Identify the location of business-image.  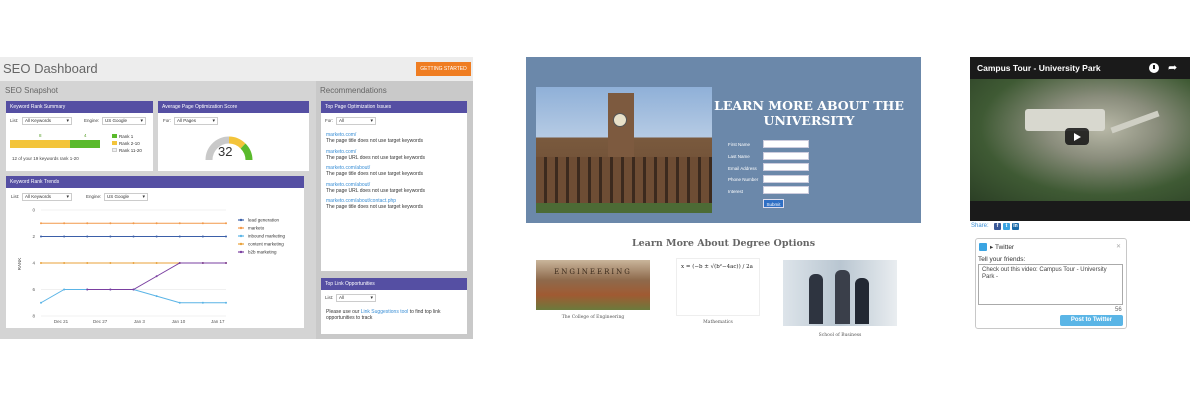
(840, 293).